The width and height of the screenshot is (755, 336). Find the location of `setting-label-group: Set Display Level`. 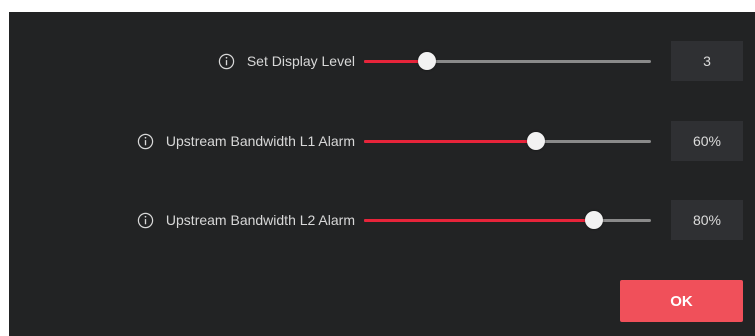

setting-label-group: Set Display Level is located at coordinates (286, 61).